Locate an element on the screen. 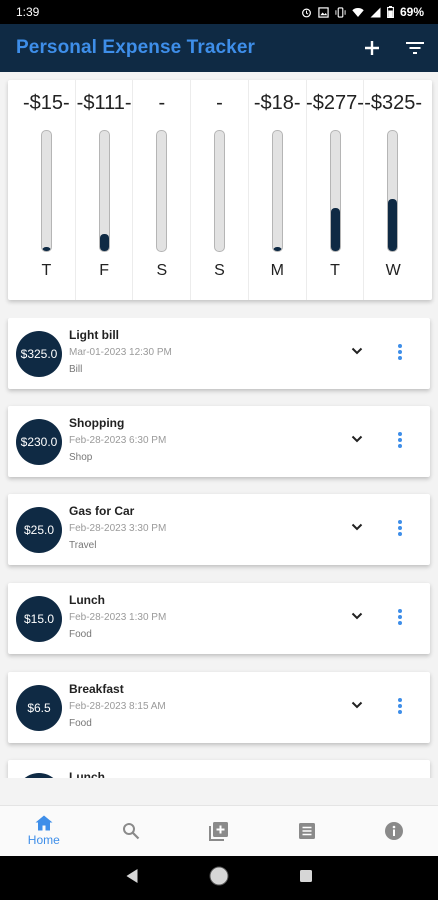  app-title: Personal Expense Tracker is located at coordinates (135, 47).